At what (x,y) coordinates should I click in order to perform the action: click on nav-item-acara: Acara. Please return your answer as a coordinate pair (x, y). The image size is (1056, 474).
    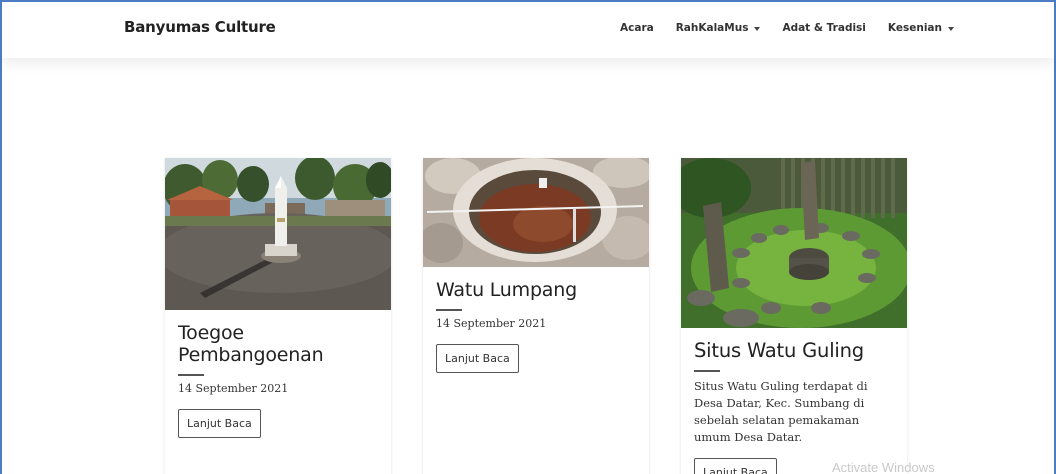
    Looking at the image, I should click on (637, 28).